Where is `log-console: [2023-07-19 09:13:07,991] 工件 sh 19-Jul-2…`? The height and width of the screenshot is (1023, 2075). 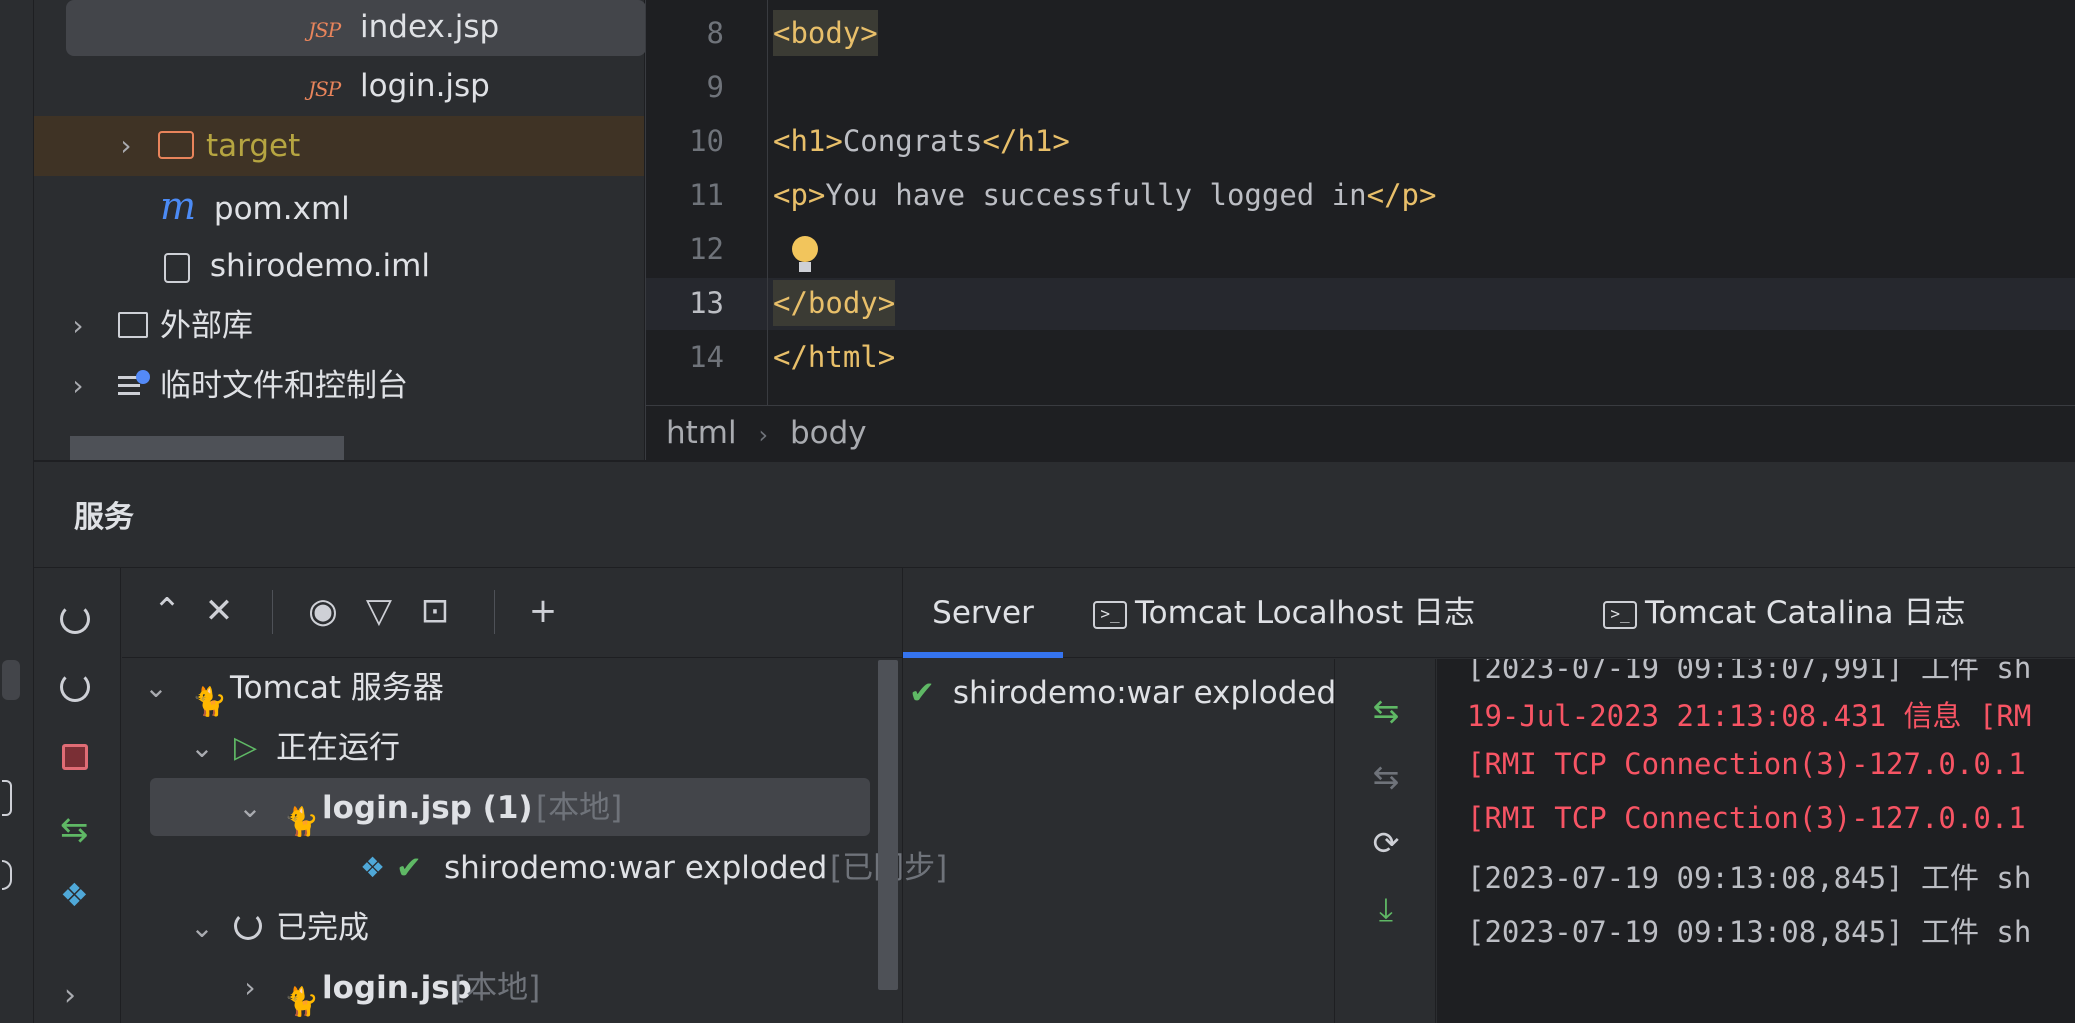
log-console: [2023-07-19 09:13:07,991] 工件 sh 19-Jul-2… is located at coordinates (1756, 841).